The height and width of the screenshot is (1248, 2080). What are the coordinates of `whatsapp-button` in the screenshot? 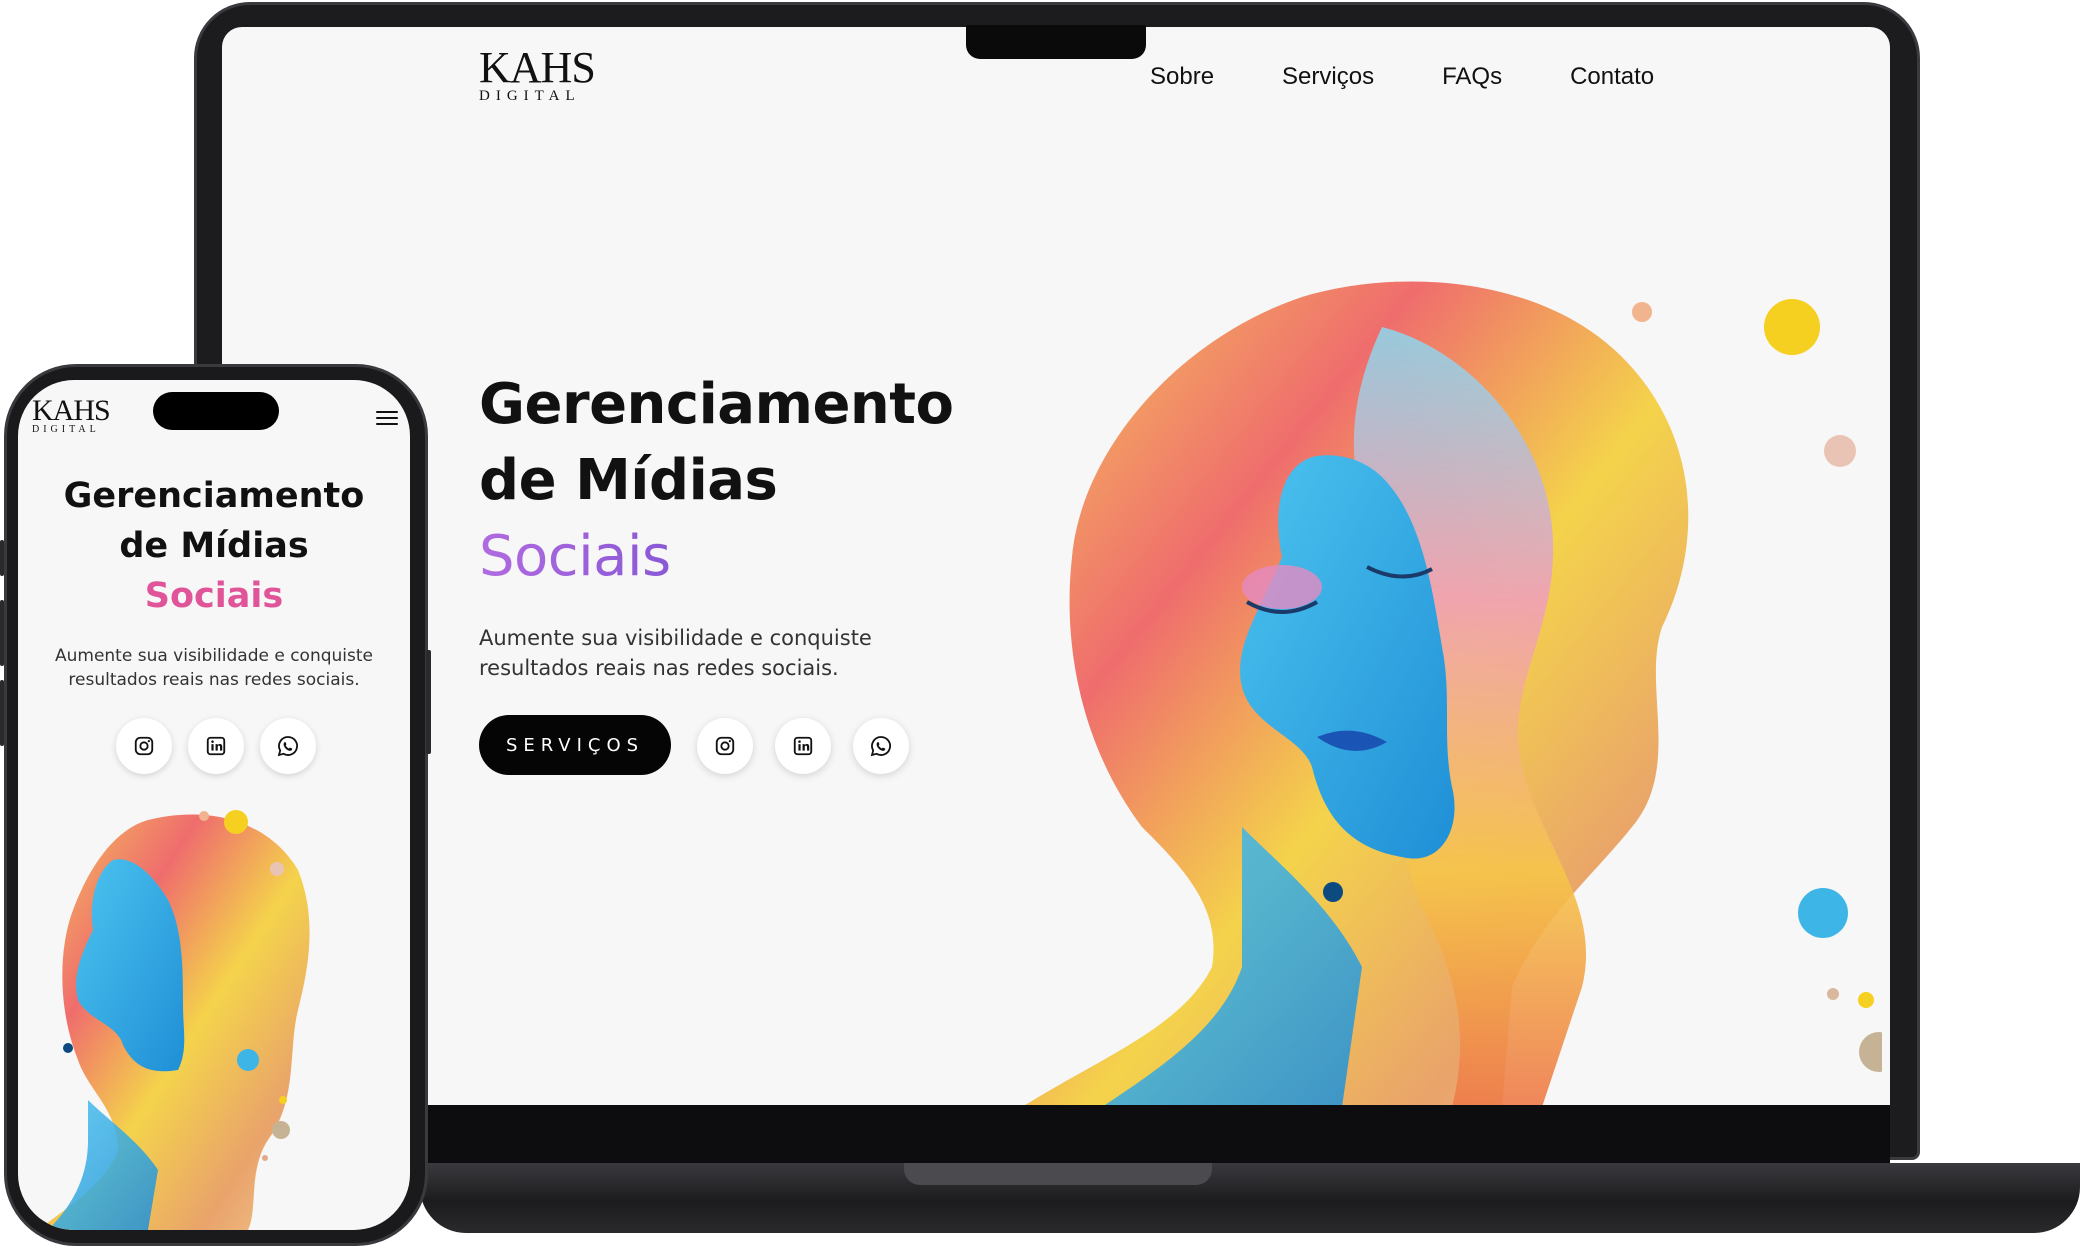 It's located at (881, 746).